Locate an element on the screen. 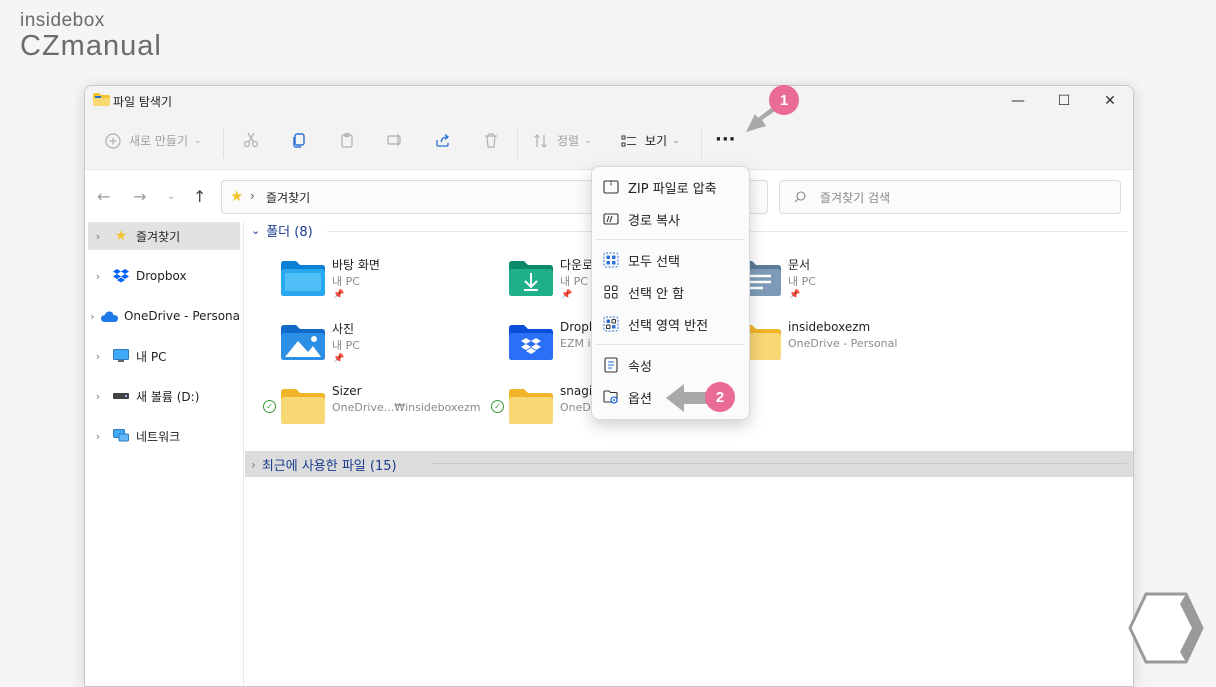 The width and height of the screenshot is (1216, 687). recent-dropdown-icon: ⌄ is located at coordinates (171, 196).